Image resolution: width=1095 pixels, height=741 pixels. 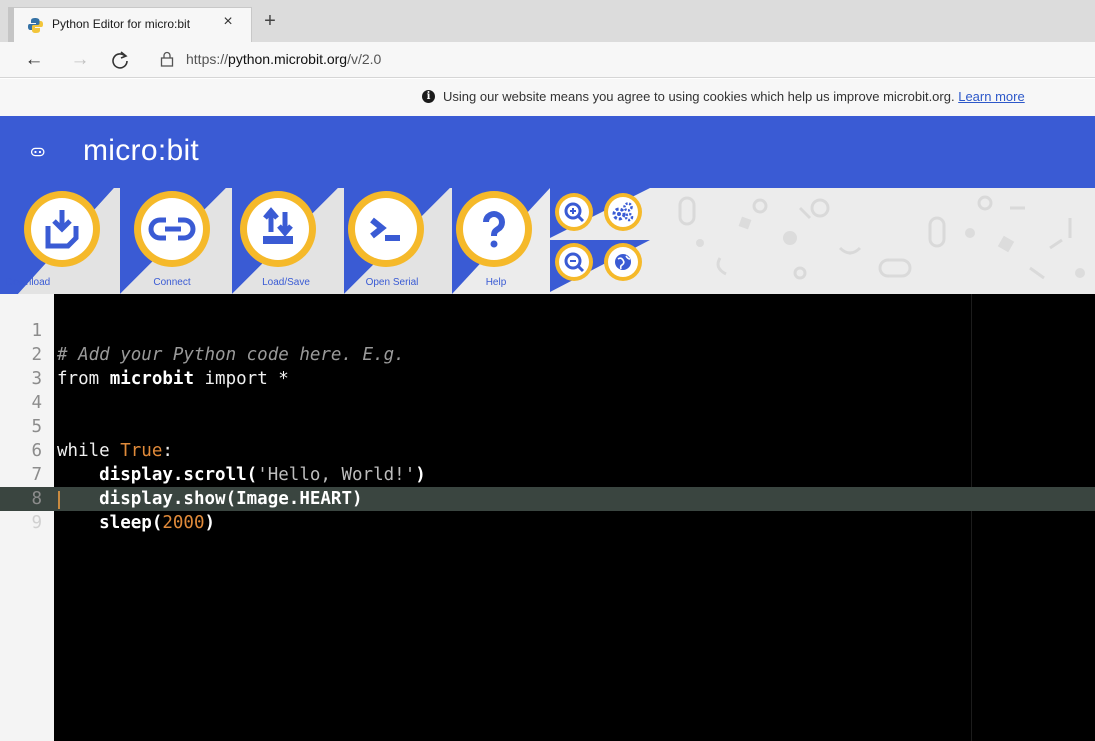 I want to click on code-line: 3, so click(x=547, y=366).